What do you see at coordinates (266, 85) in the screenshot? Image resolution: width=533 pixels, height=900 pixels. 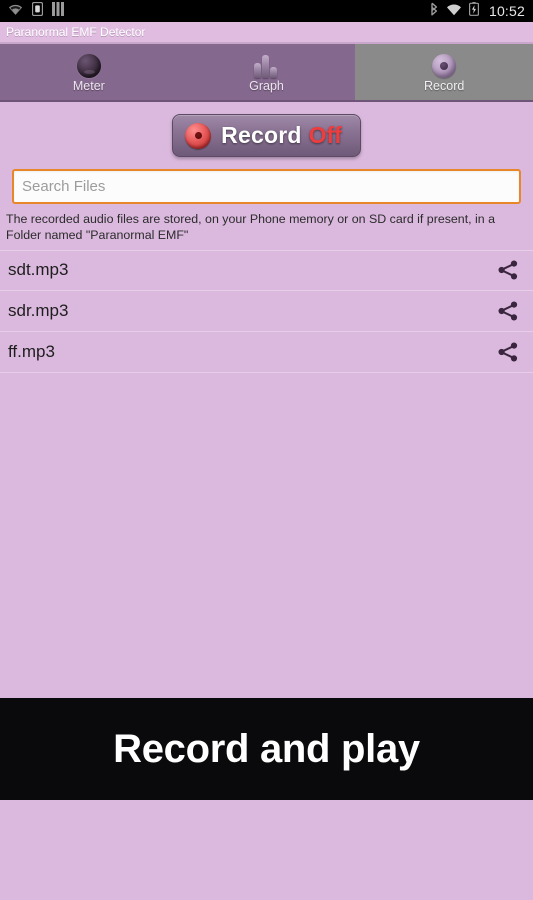 I see `tab-graph-label: Graph` at bounding box center [266, 85].